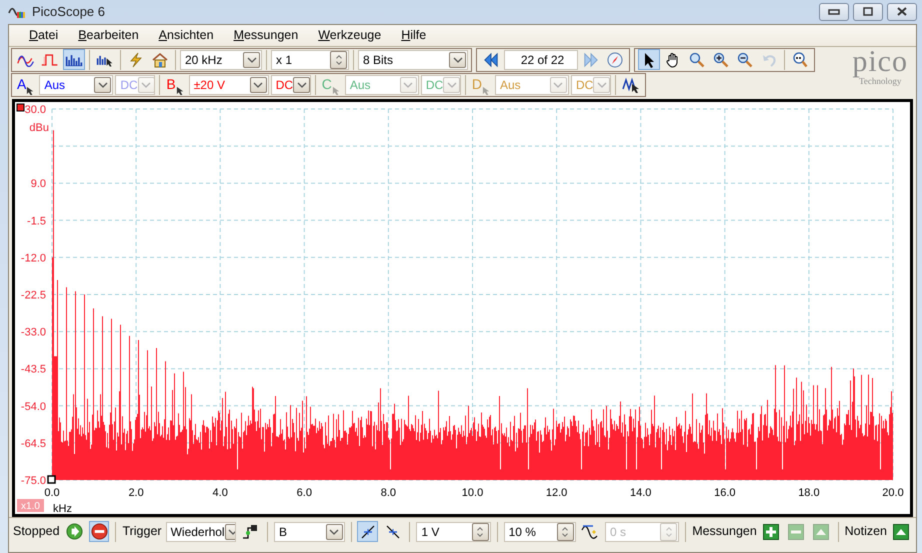 This screenshot has height=553, width=922. What do you see at coordinates (201, 532) in the screenshot?
I see `trigger-mode-dropdown: Wiederhol` at bounding box center [201, 532].